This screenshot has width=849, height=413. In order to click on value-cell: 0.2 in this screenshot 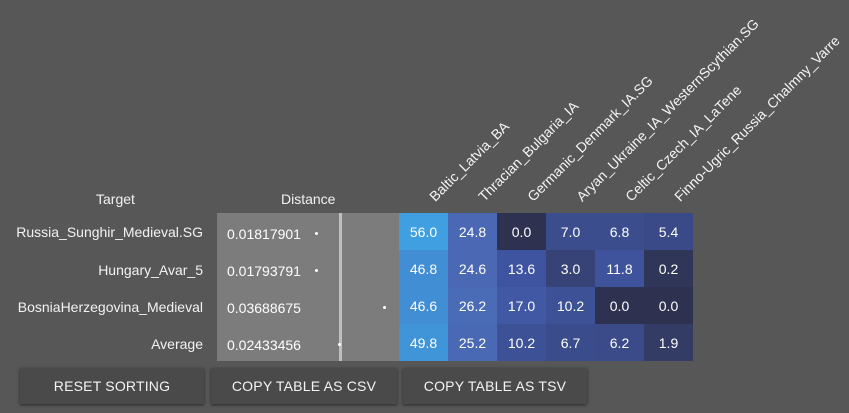, I will do `click(668, 268)`.